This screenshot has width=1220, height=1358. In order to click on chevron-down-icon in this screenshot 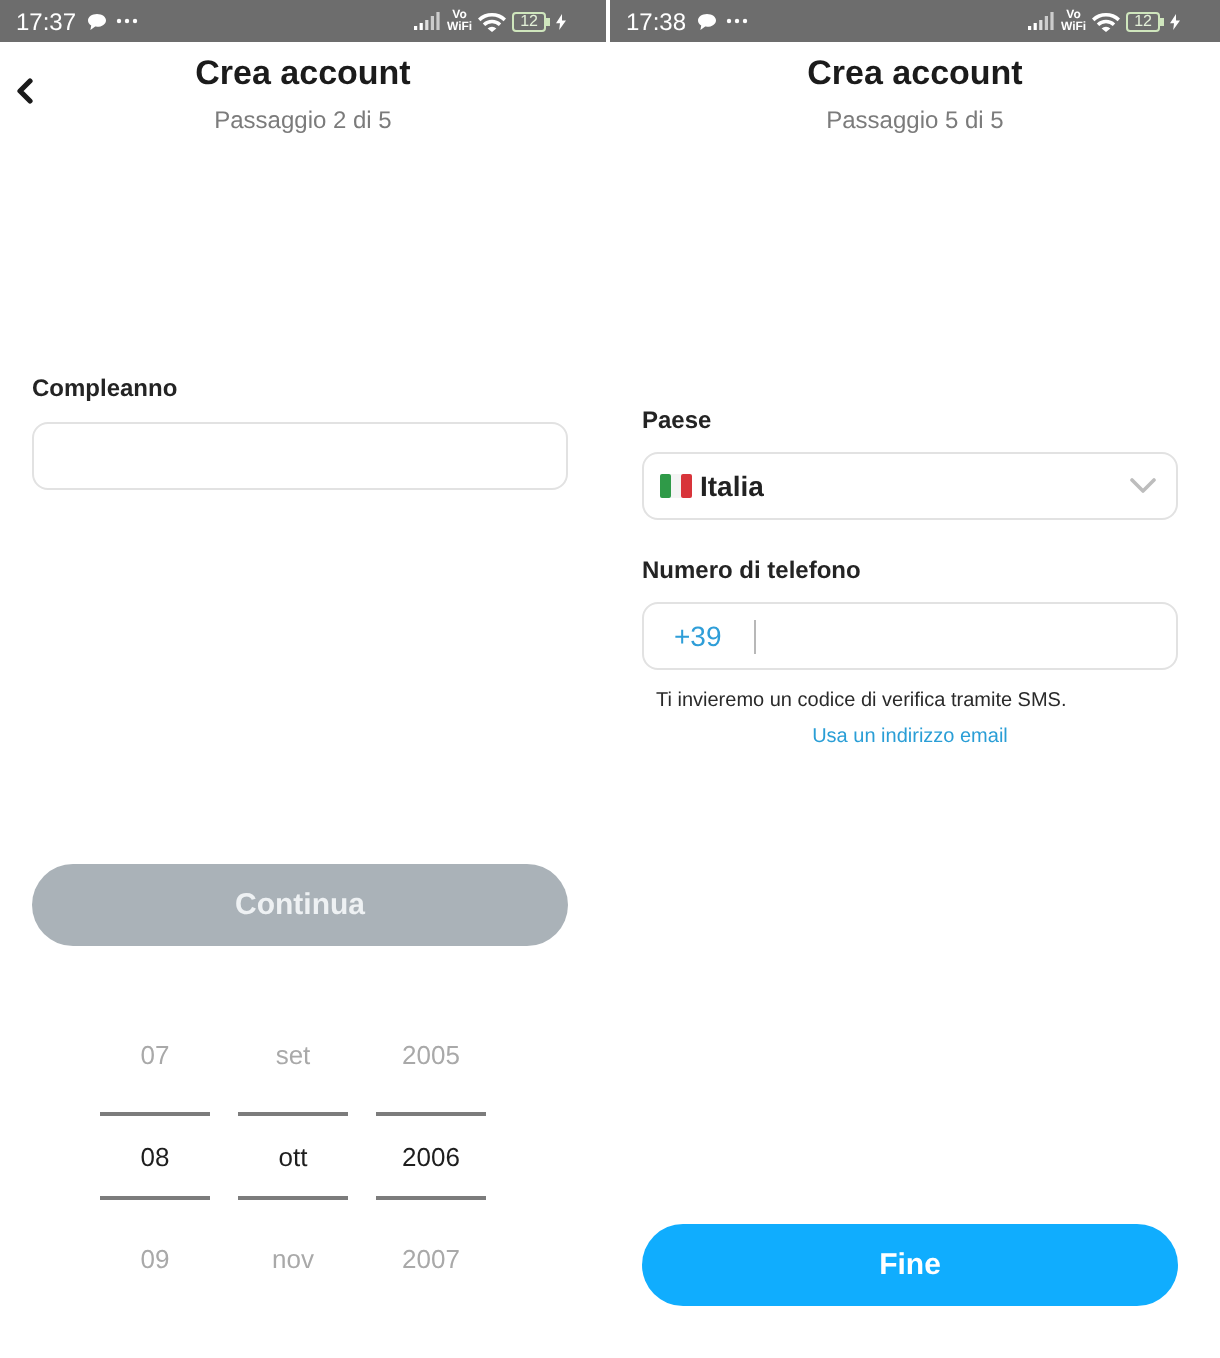, I will do `click(1143, 486)`.